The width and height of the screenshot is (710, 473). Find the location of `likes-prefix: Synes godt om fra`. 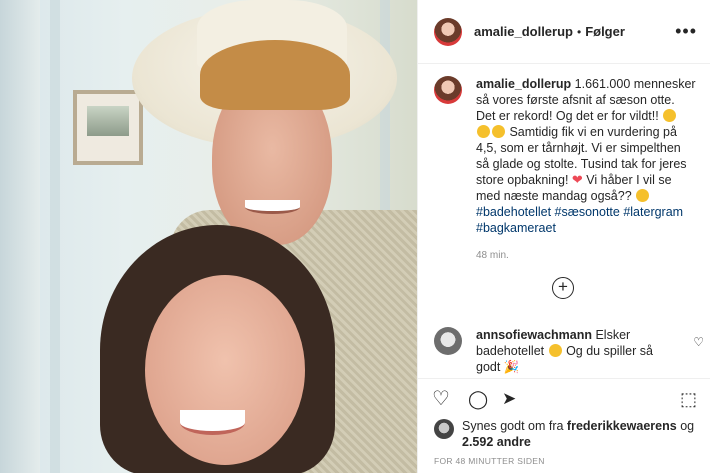

likes-prefix: Synes godt om fra is located at coordinates (514, 426).